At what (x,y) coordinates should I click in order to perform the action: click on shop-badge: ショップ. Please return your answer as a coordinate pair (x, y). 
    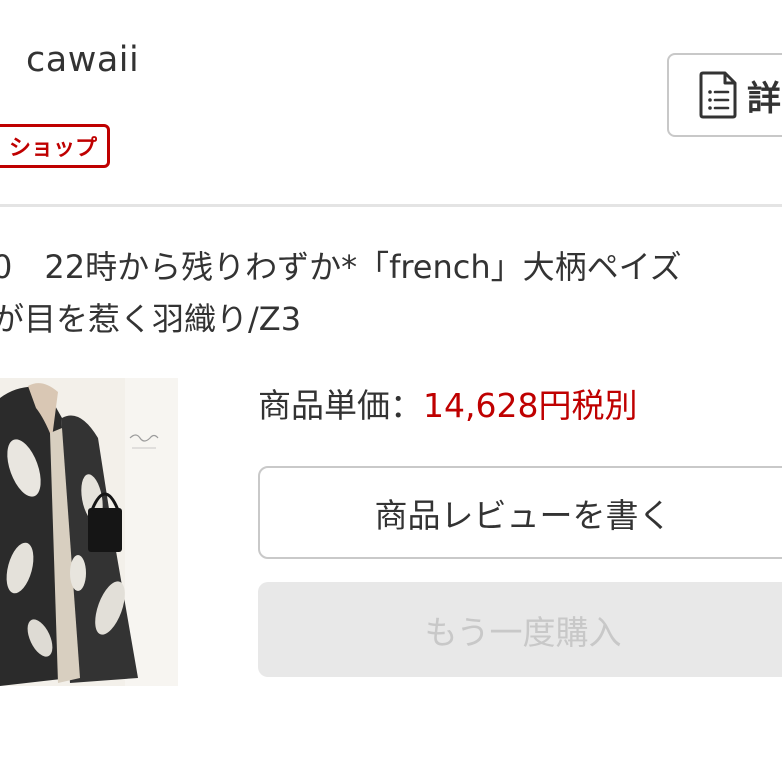
    Looking at the image, I should click on (55, 146).